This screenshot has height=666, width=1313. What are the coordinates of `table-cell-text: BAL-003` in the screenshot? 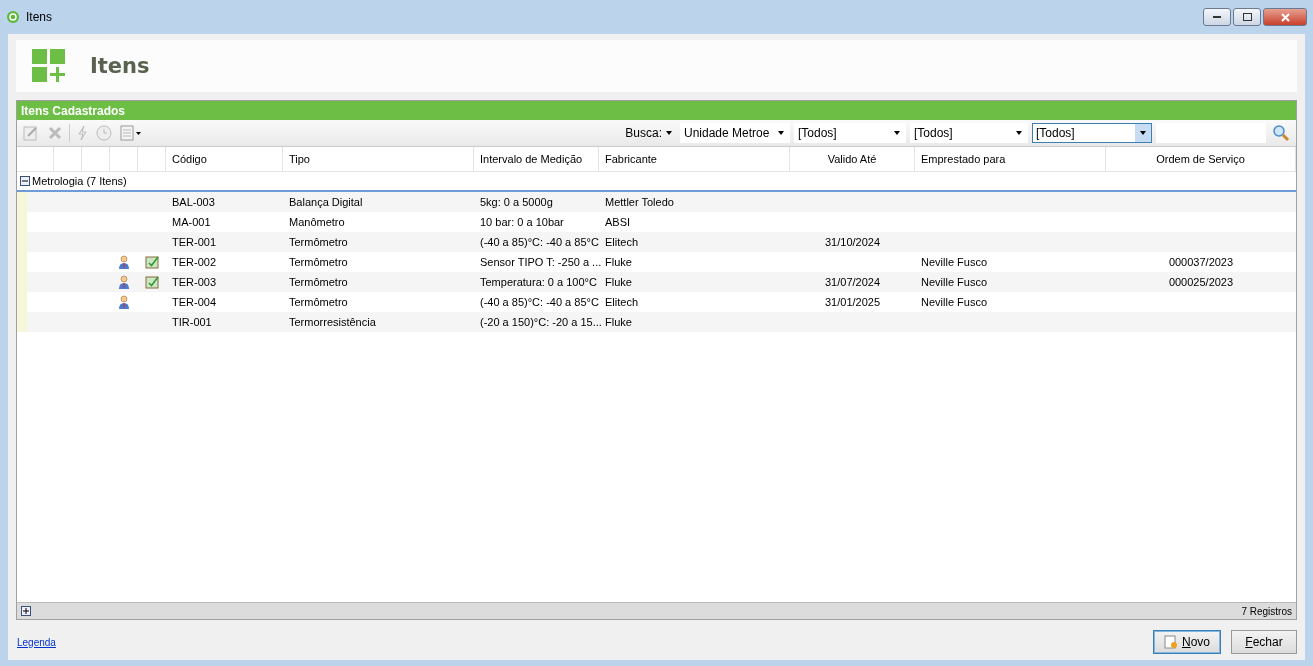 It's located at (193, 202).